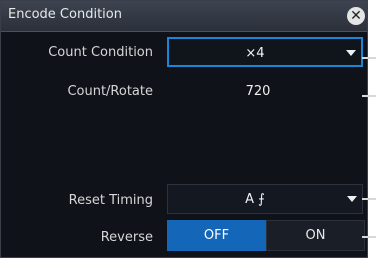  I want to click on dialog-titlebar: Encode Condition ✕, so click(184, 16).